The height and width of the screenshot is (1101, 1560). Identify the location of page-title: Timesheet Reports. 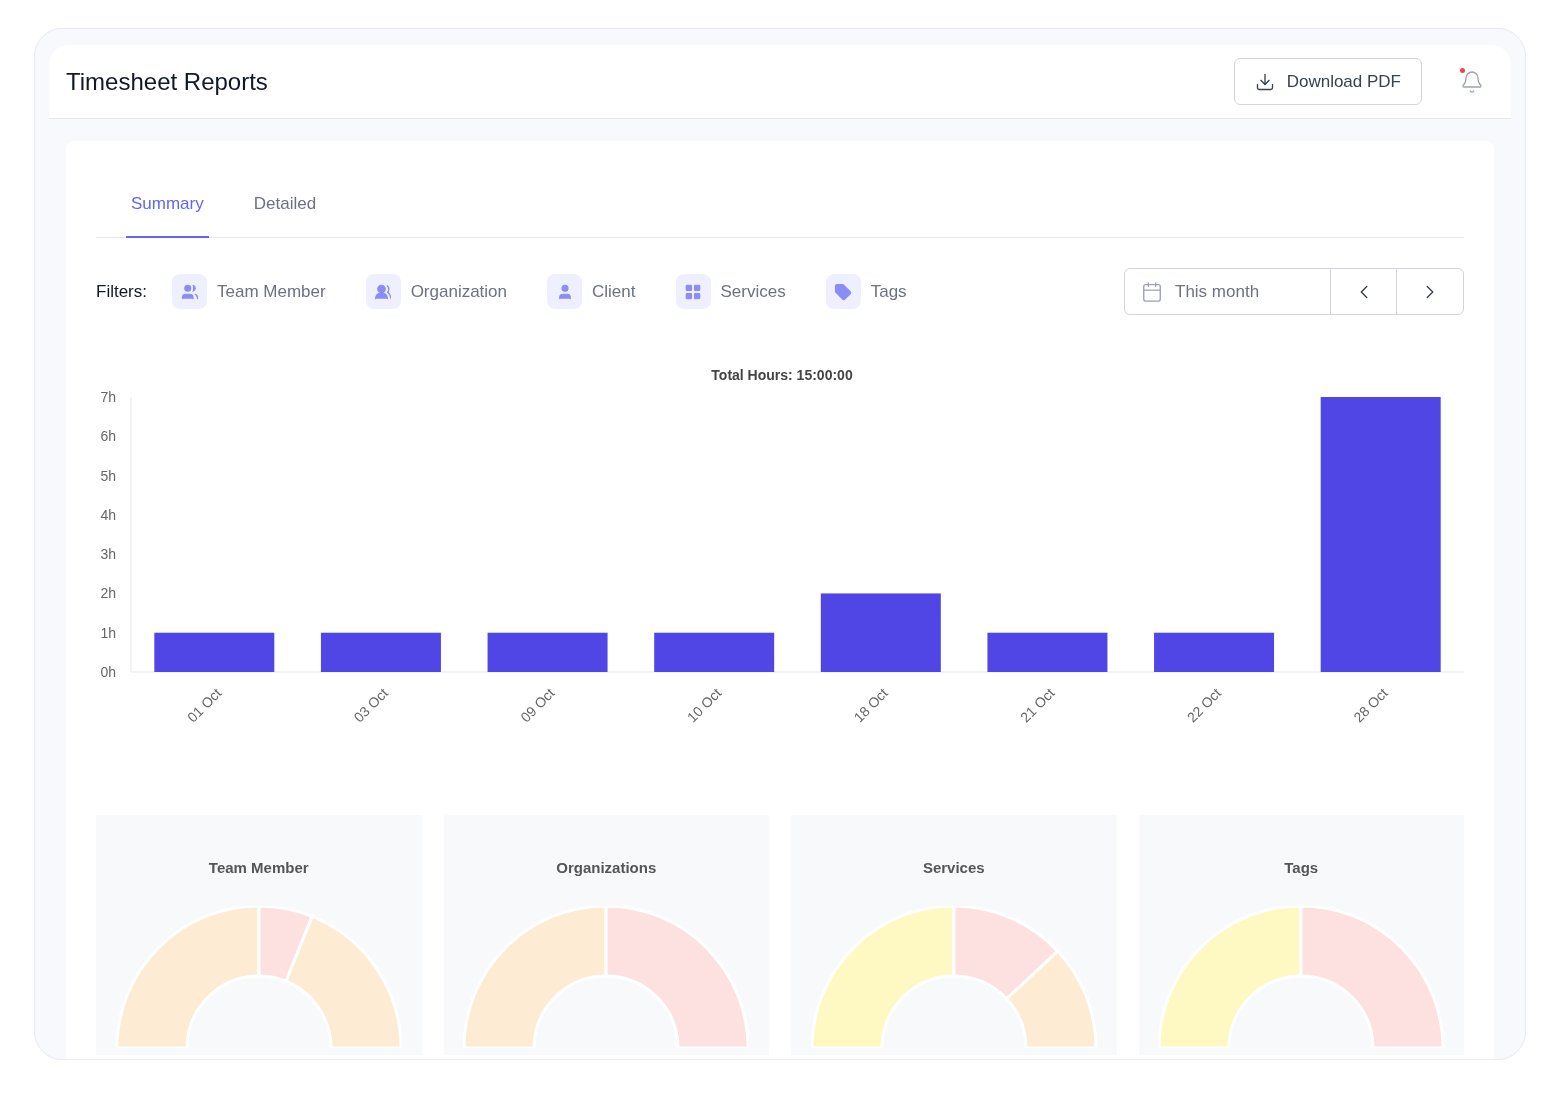
(167, 81).